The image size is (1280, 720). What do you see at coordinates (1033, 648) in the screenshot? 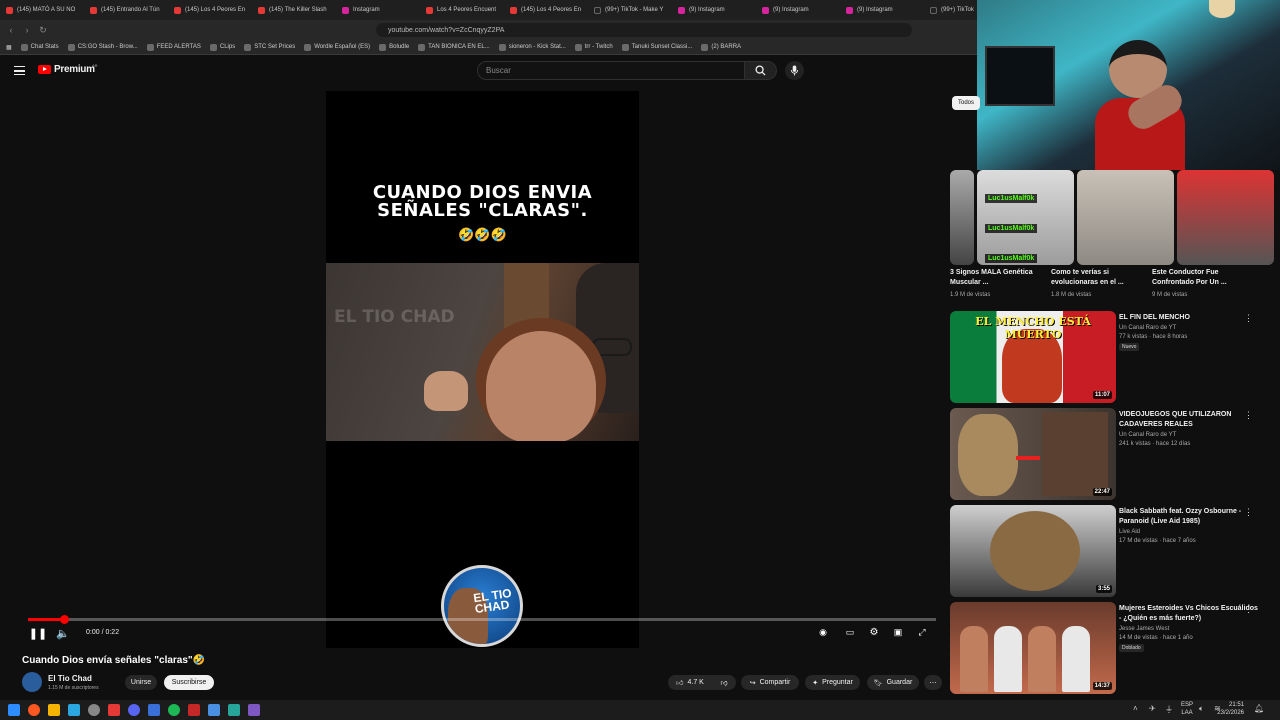
I see `video-thumbnail: 14:37` at bounding box center [1033, 648].